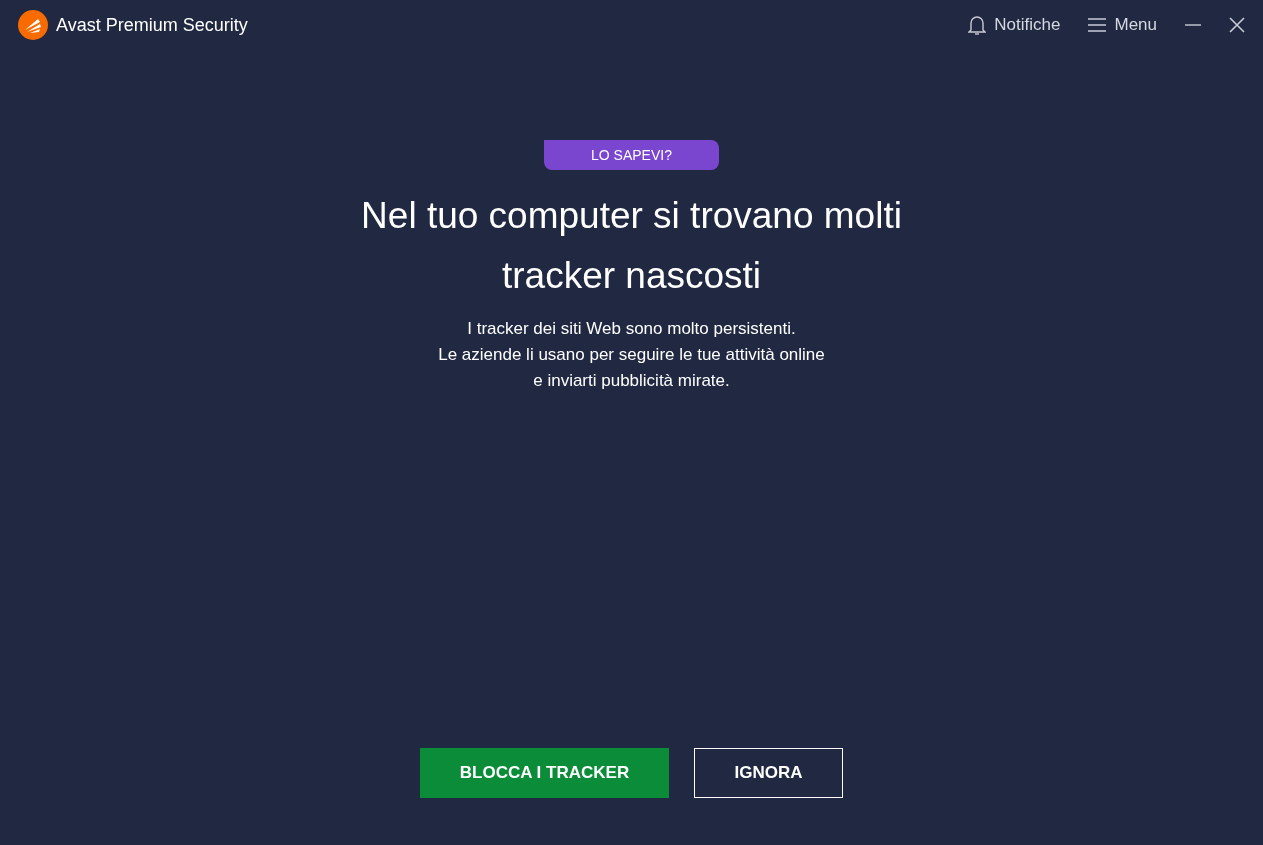  What do you see at coordinates (1097, 25) in the screenshot?
I see `menu-icon` at bounding box center [1097, 25].